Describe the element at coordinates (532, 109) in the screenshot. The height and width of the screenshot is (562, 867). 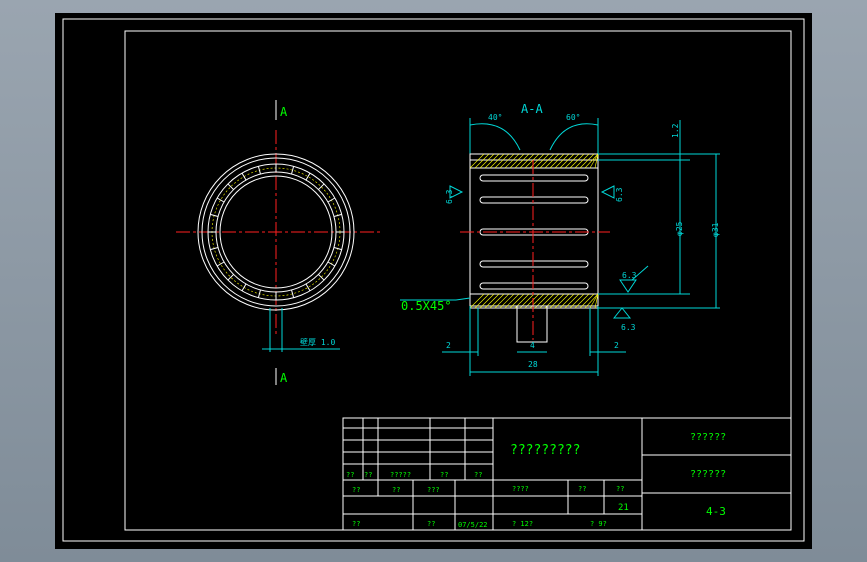
I see `section-title: A-A` at that location.